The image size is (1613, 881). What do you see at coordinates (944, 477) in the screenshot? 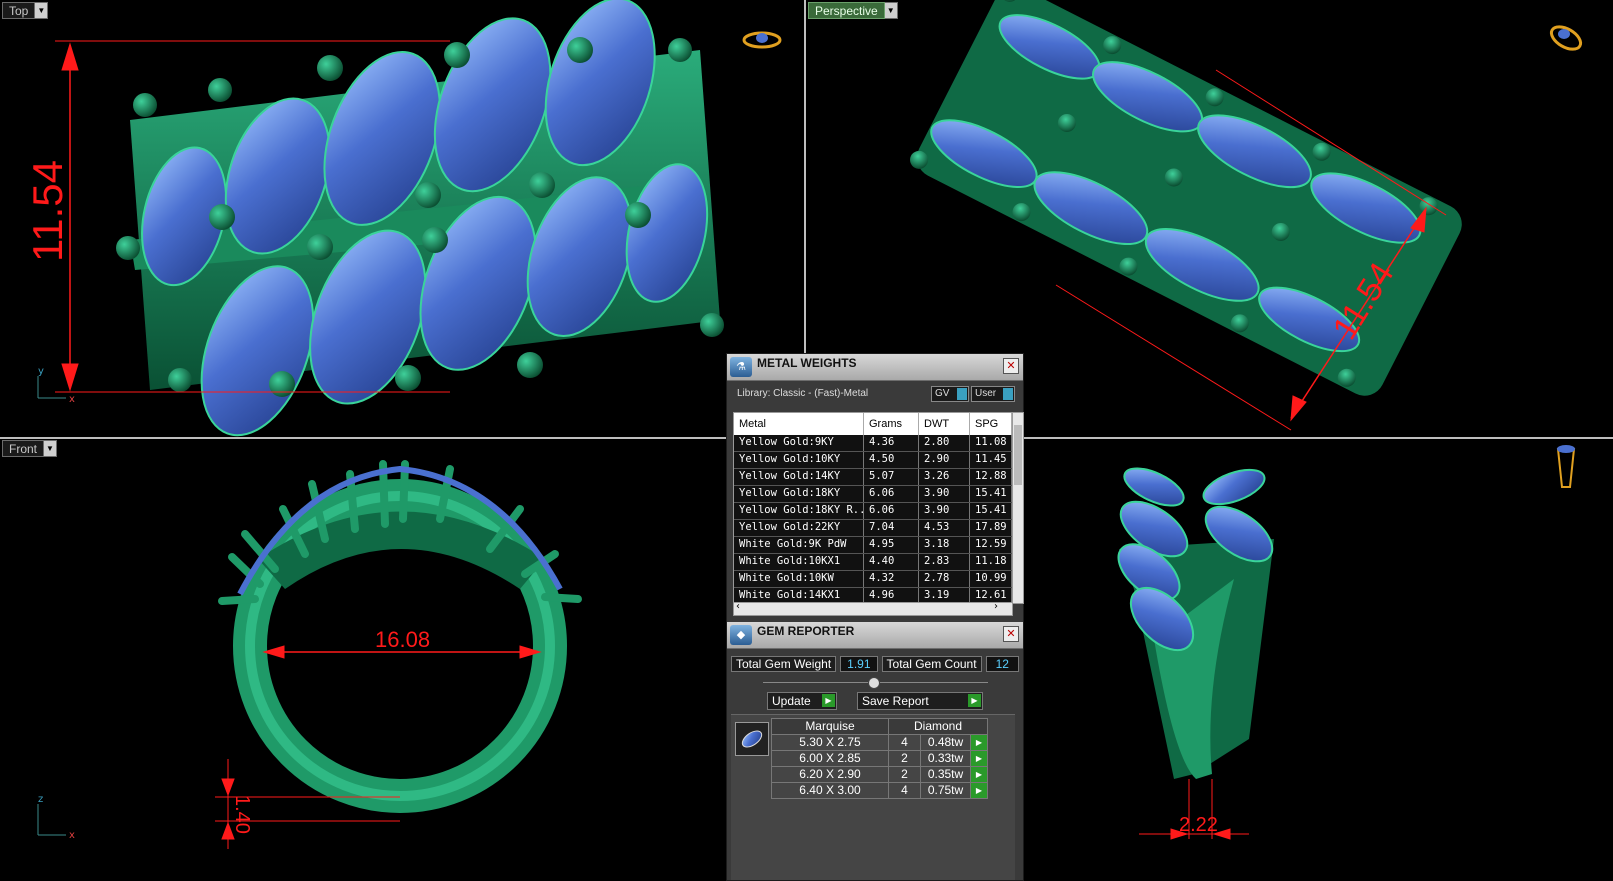
I see `cell-dwt: 3.26` at bounding box center [944, 477].